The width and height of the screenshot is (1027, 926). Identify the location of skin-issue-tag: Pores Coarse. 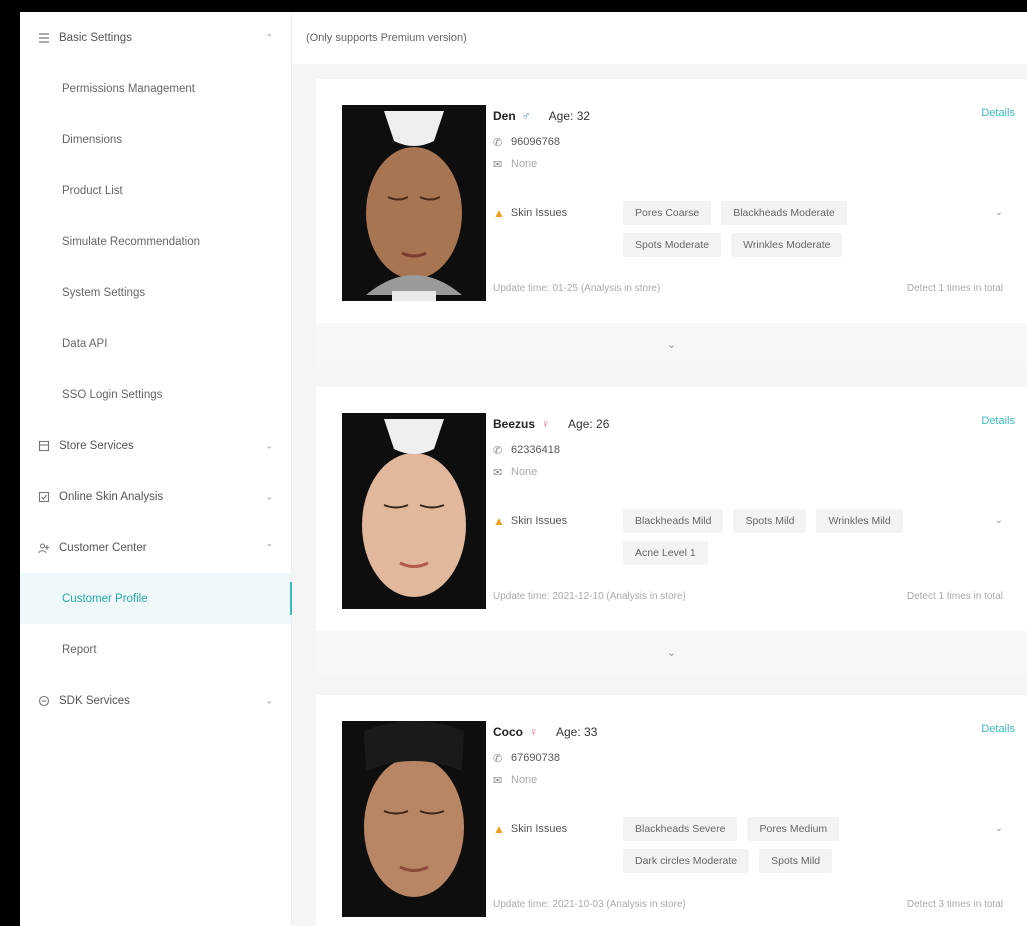
(667, 213).